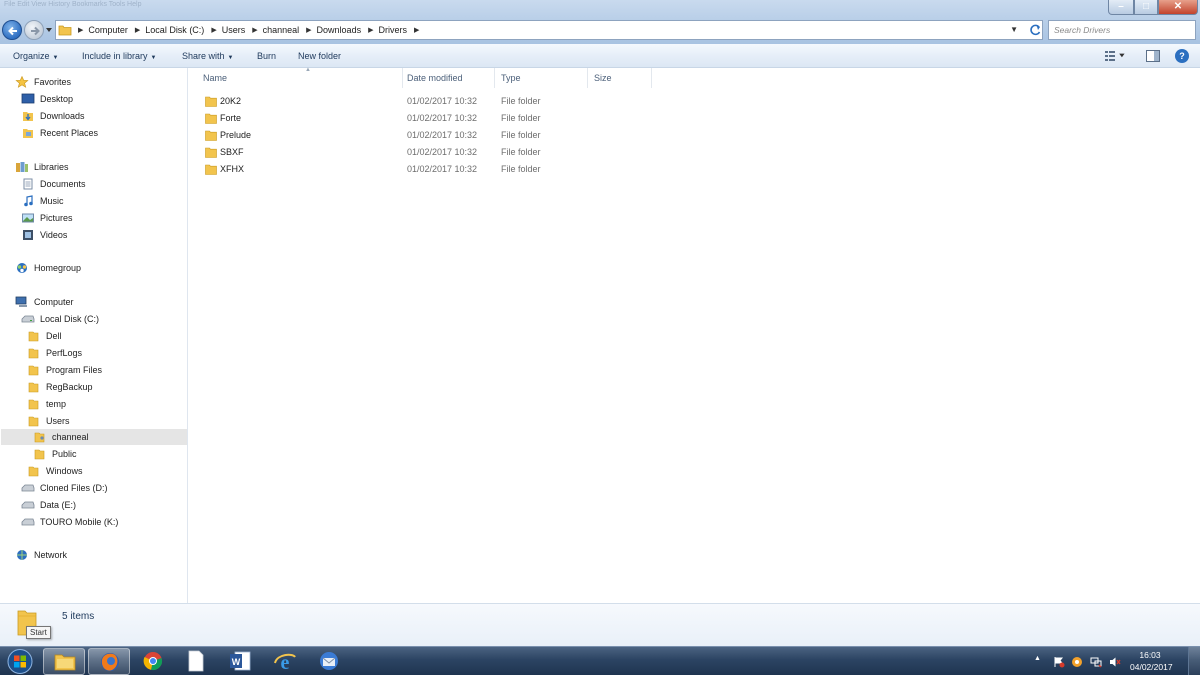 The height and width of the screenshot is (675, 1200). What do you see at coordinates (1151, 667) in the screenshot?
I see `clock-date: 04/02/2017` at bounding box center [1151, 667].